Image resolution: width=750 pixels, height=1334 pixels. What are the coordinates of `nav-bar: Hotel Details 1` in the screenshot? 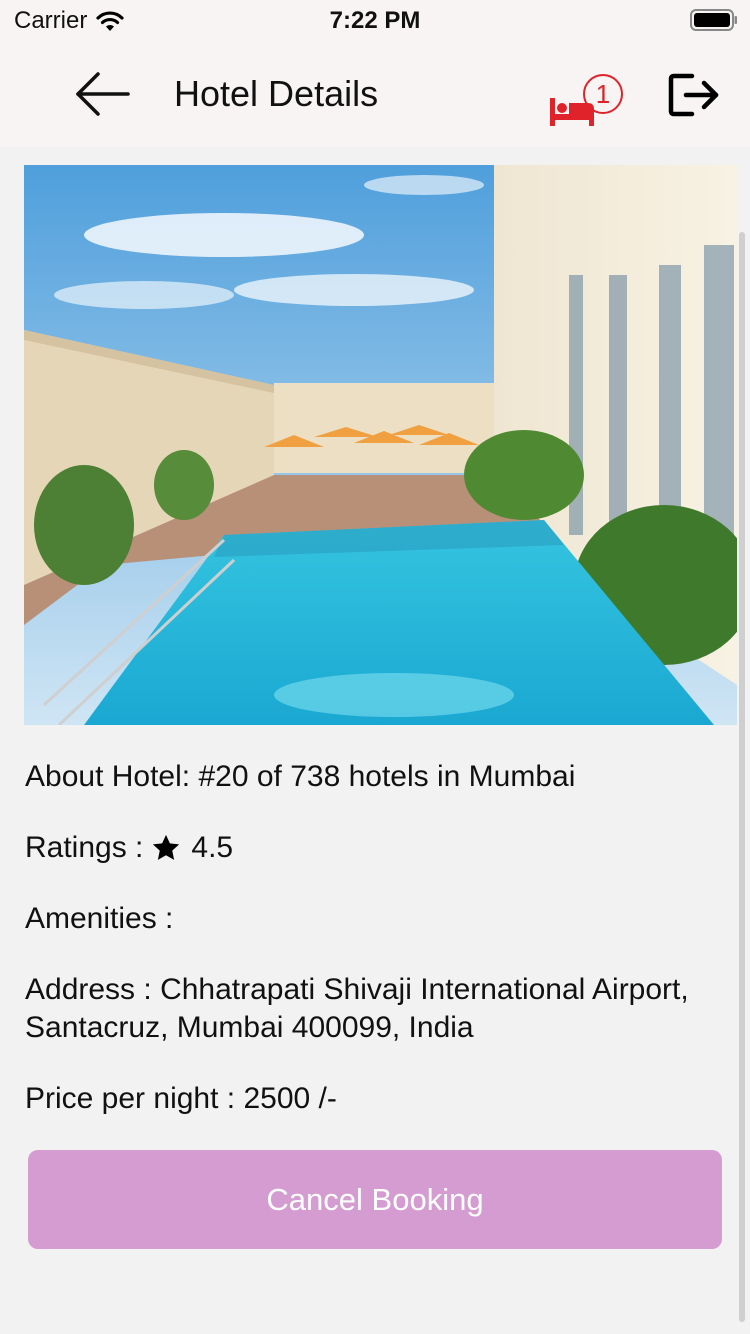 It's located at (375, 93).